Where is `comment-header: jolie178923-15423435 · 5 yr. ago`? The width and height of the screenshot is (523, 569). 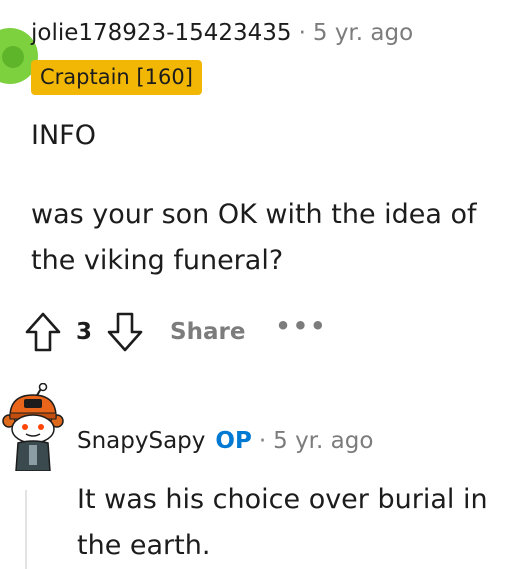
comment-header: jolie178923-15423435 · 5 yr. ago is located at coordinates (222, 33).